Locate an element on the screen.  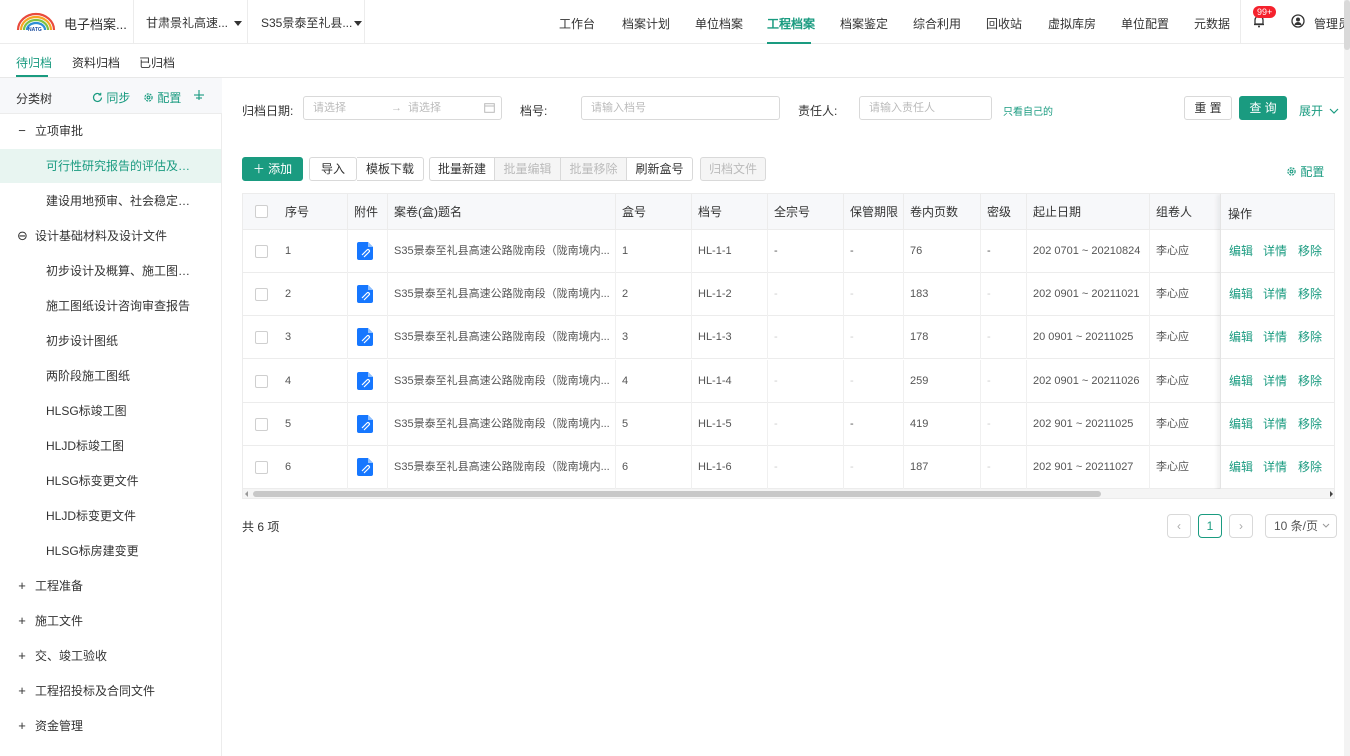
page-1-button: 1 is located at coordinates (1210, 526).